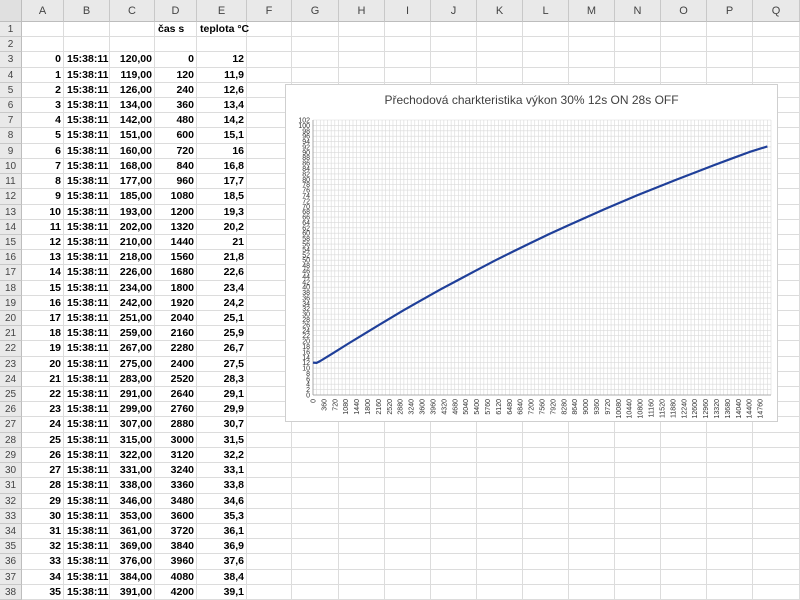 This screenshot has width=800, height=600. What do you see at coordinates (43, 75) in the screenshot?
I see `cell-a4: 1` at bounding box center [43, 75].